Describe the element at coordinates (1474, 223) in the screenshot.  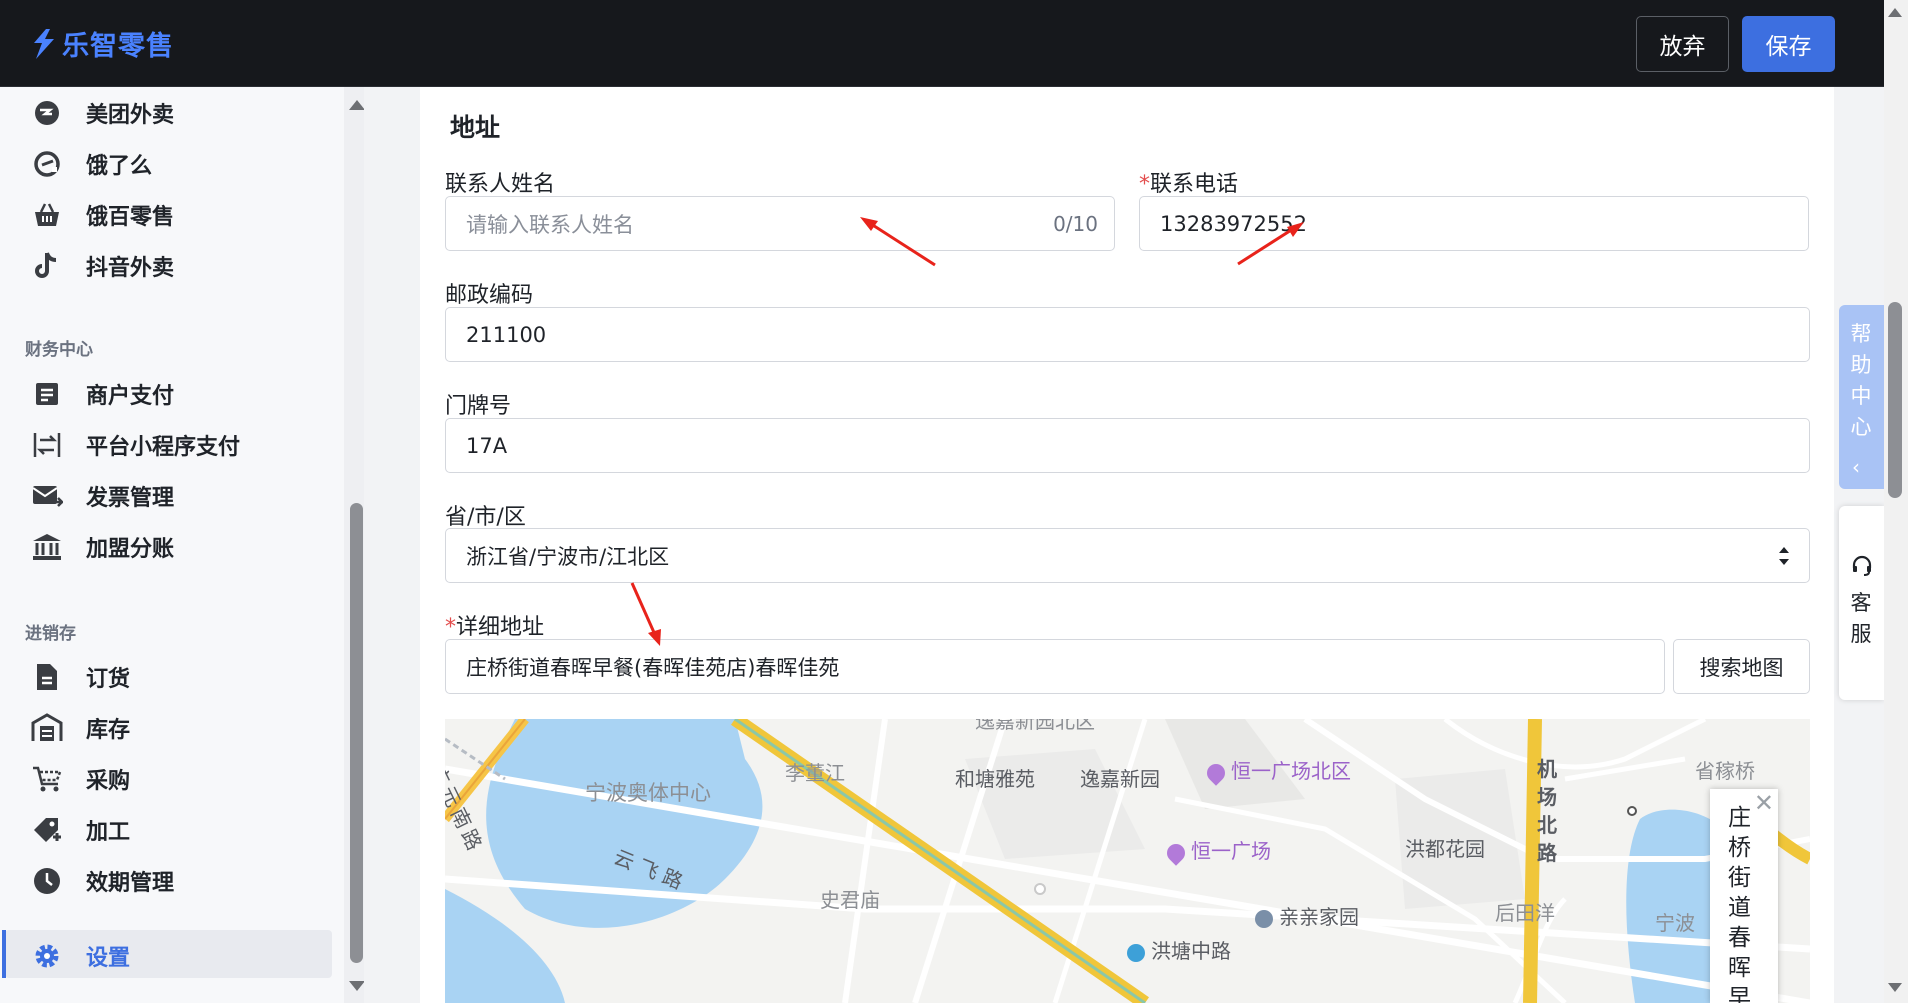
I see `contact-phone-input: 13283972552` at that location.